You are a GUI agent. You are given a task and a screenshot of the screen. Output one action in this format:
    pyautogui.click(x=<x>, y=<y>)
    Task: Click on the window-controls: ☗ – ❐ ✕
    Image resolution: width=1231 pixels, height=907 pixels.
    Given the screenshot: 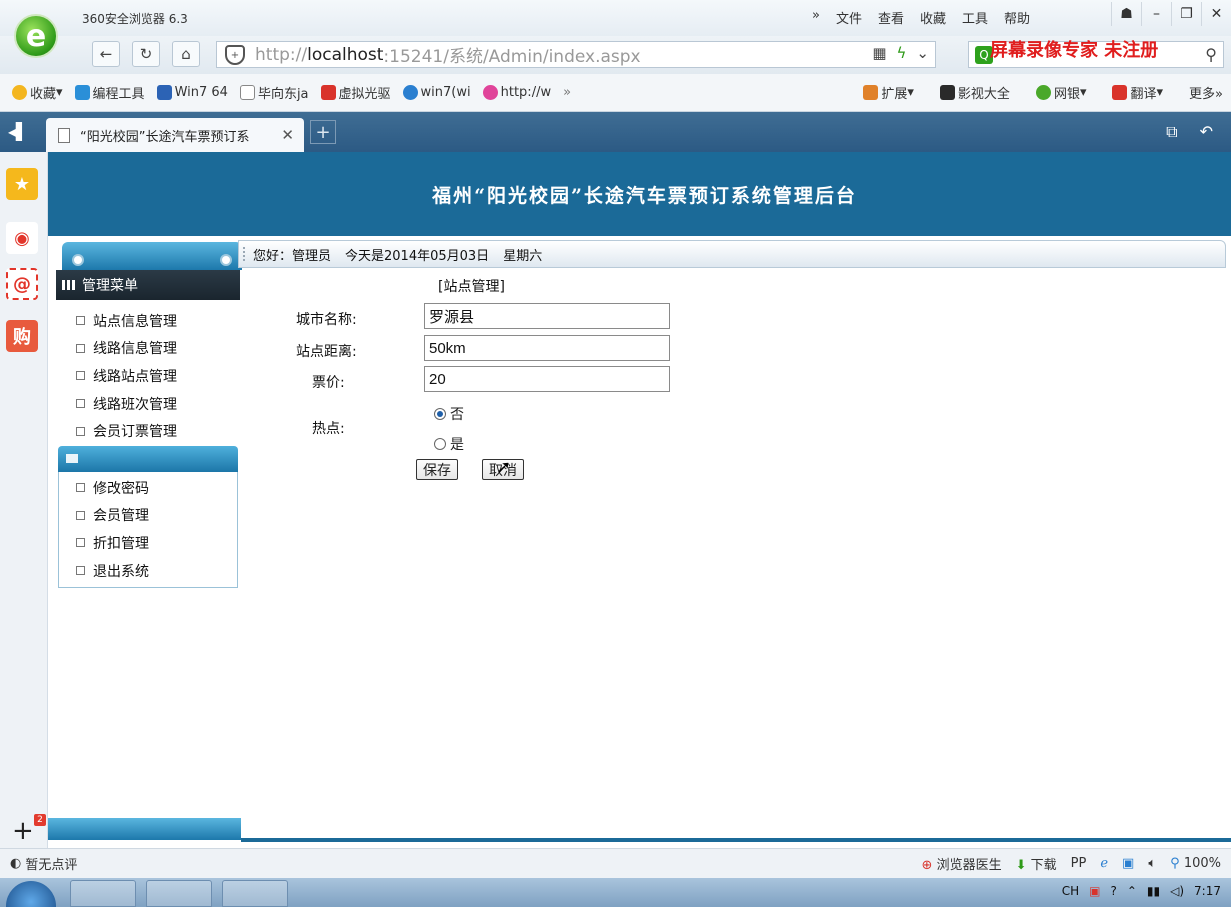 What is the action you would take?
    pyautogui.click(x=1171, y=14)
    